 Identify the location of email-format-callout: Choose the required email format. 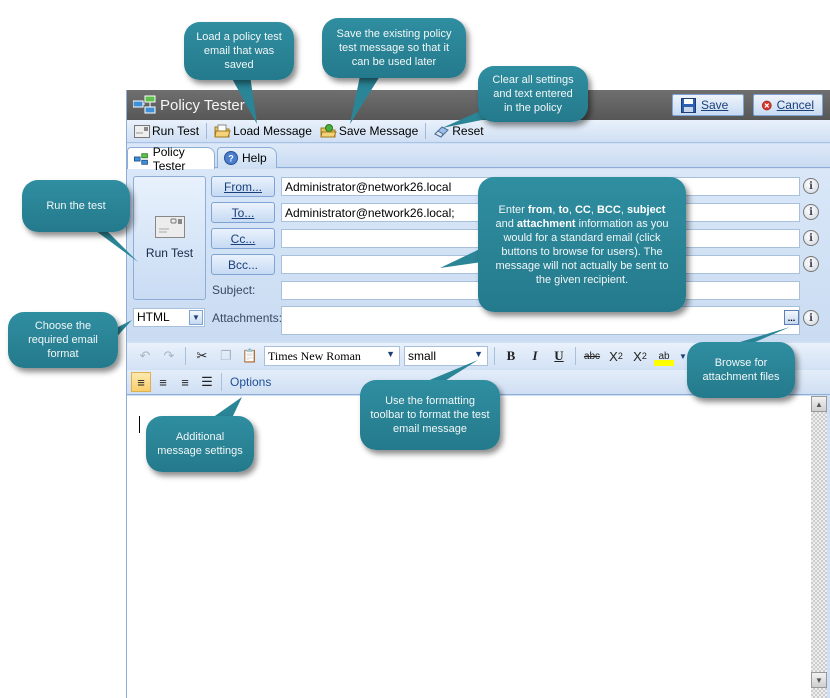
(63, 340).